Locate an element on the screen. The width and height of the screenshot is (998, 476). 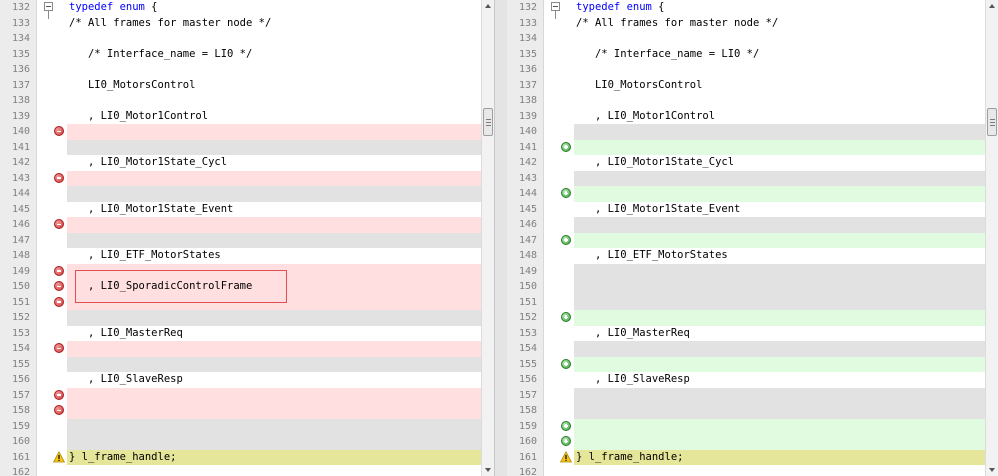
code-line: 140 is located at coordinates (240, 132).